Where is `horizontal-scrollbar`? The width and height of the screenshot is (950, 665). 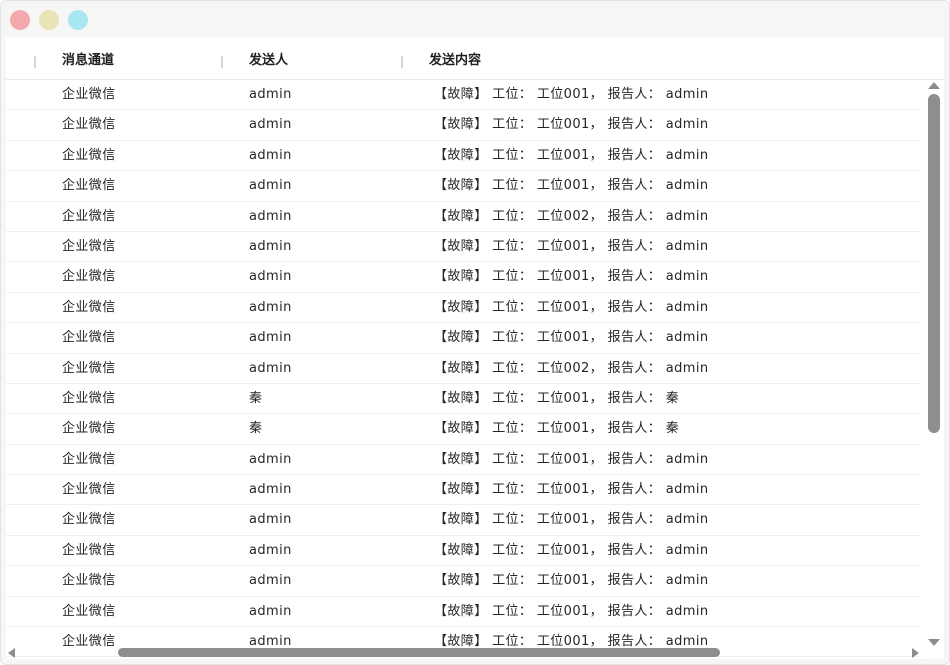 horizontal-scrollbar is located at coordinates (465, 653).